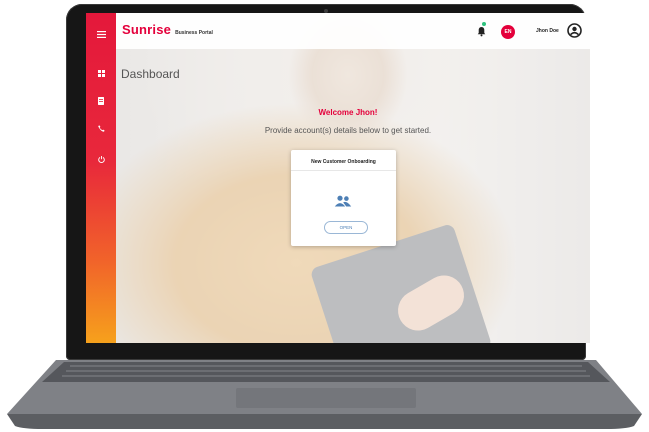  Describe the element at coordinates (150, 74) in the screenshot. I see `page-title: Dashboard` at that location.